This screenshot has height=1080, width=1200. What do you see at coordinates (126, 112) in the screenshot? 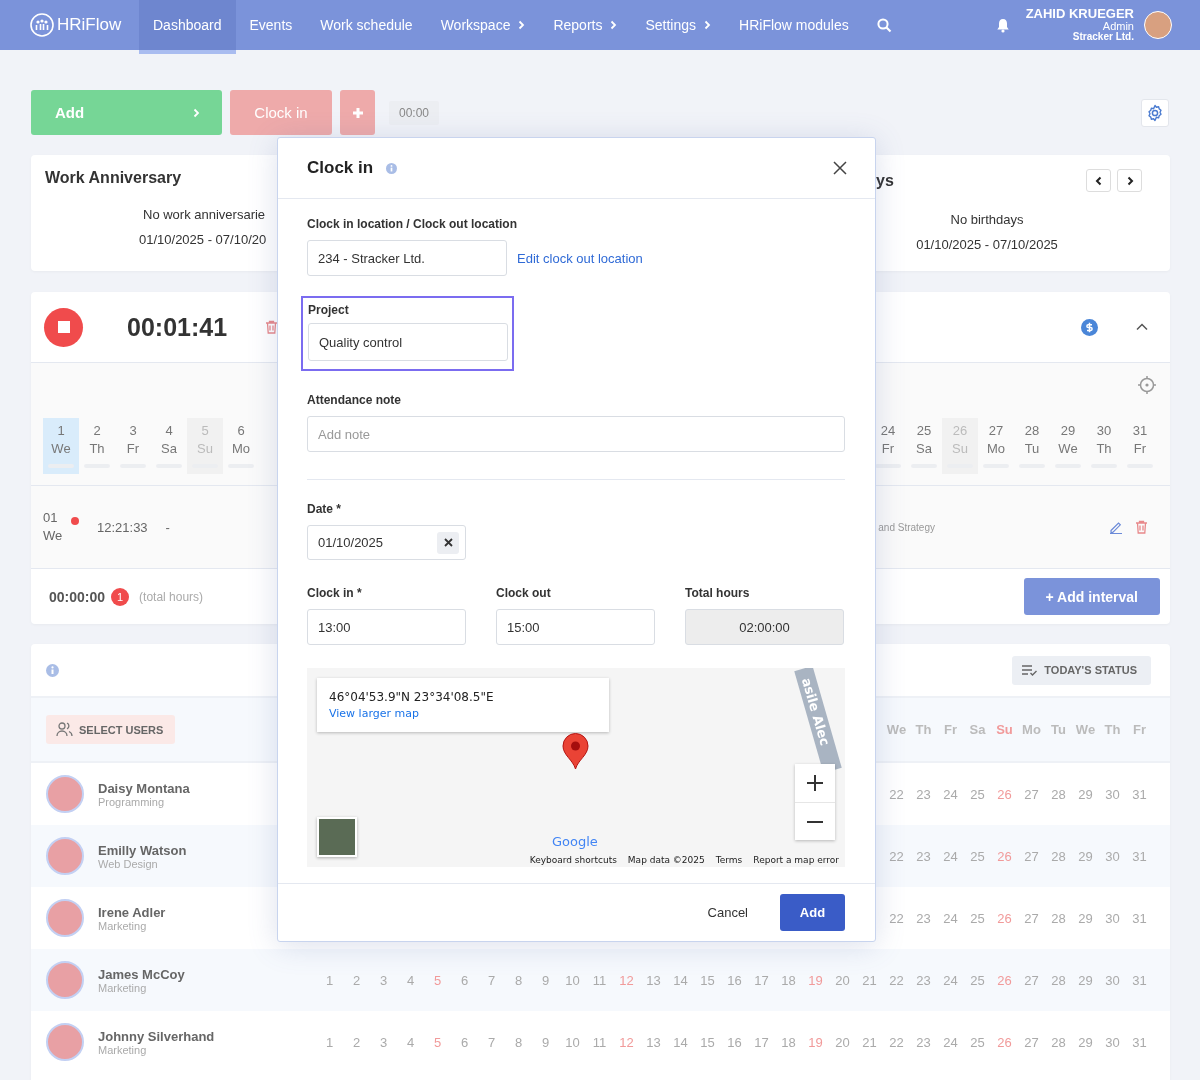
I see `add-button: Add` at bounding box center [126, 112].